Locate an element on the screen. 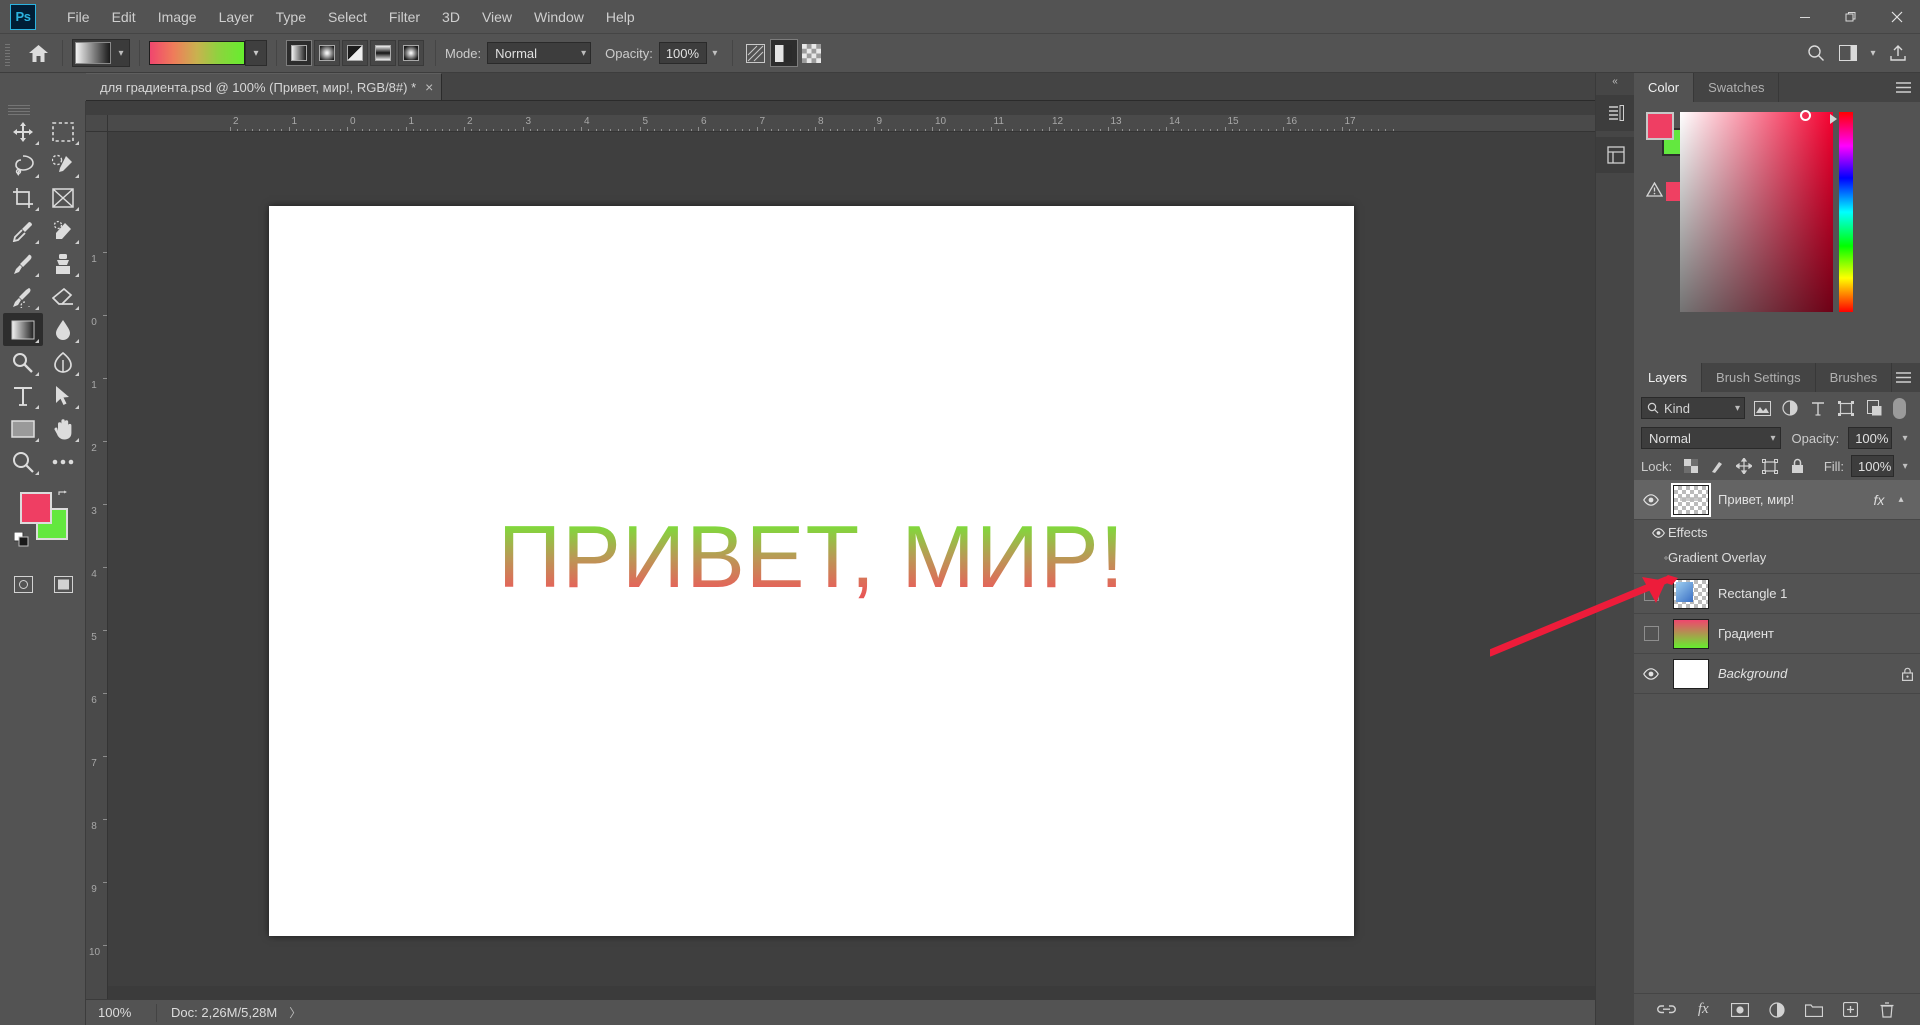 Image resolution: width=1920 pixels, height=1025 pixels. menu-item-select: Select is located at coordinates (347, 17).